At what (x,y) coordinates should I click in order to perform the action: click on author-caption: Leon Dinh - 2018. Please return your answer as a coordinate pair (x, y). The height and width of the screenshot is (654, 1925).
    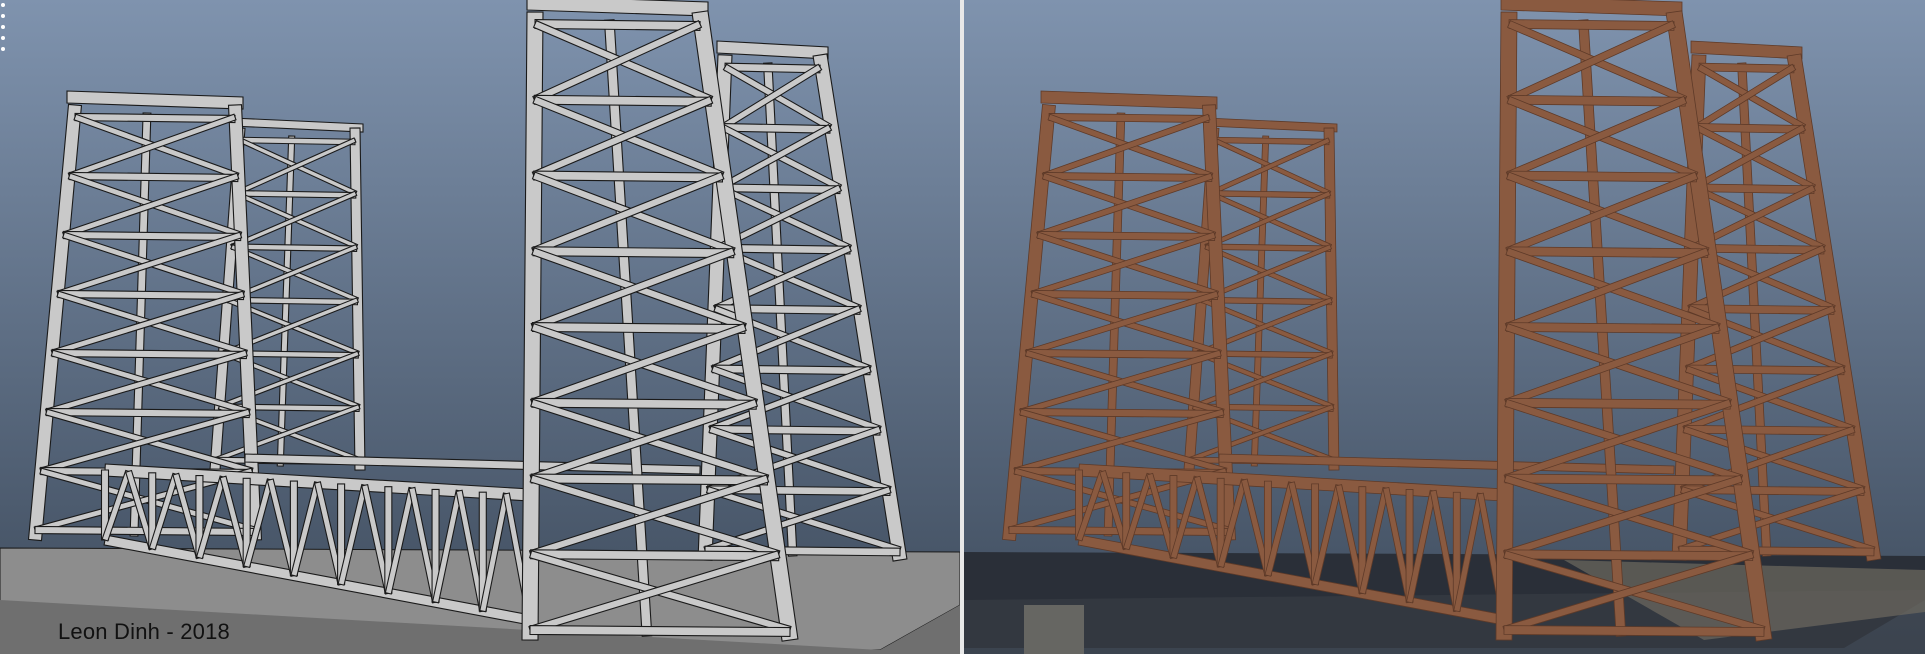
    Looking at the image, I should click on (144, 631).